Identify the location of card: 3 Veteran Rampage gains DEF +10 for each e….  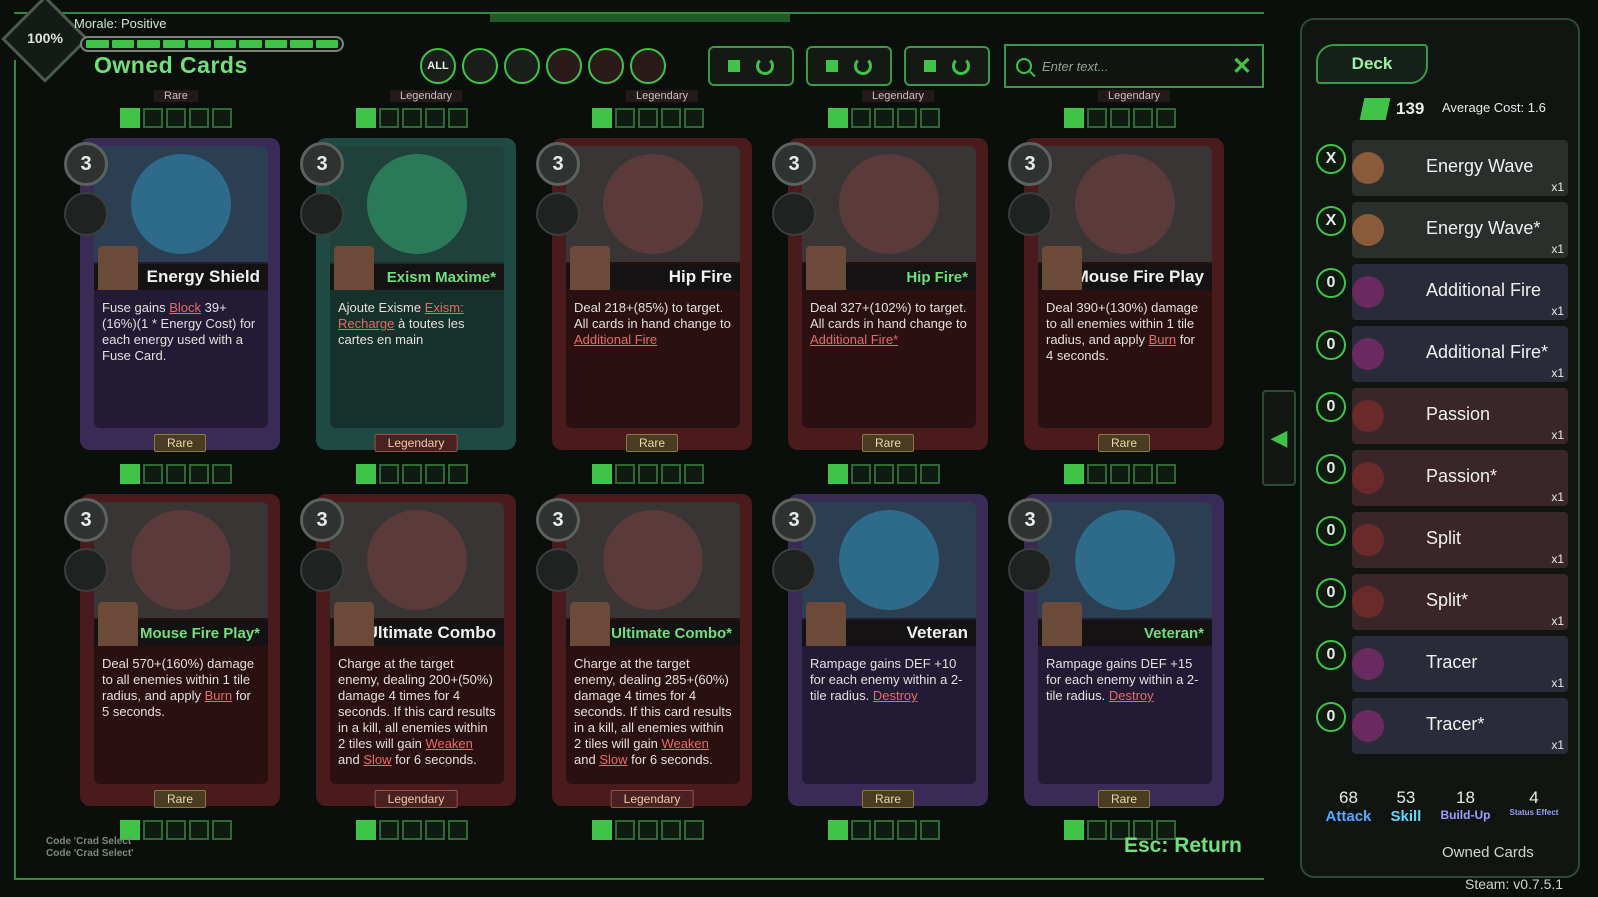
(880, 651).